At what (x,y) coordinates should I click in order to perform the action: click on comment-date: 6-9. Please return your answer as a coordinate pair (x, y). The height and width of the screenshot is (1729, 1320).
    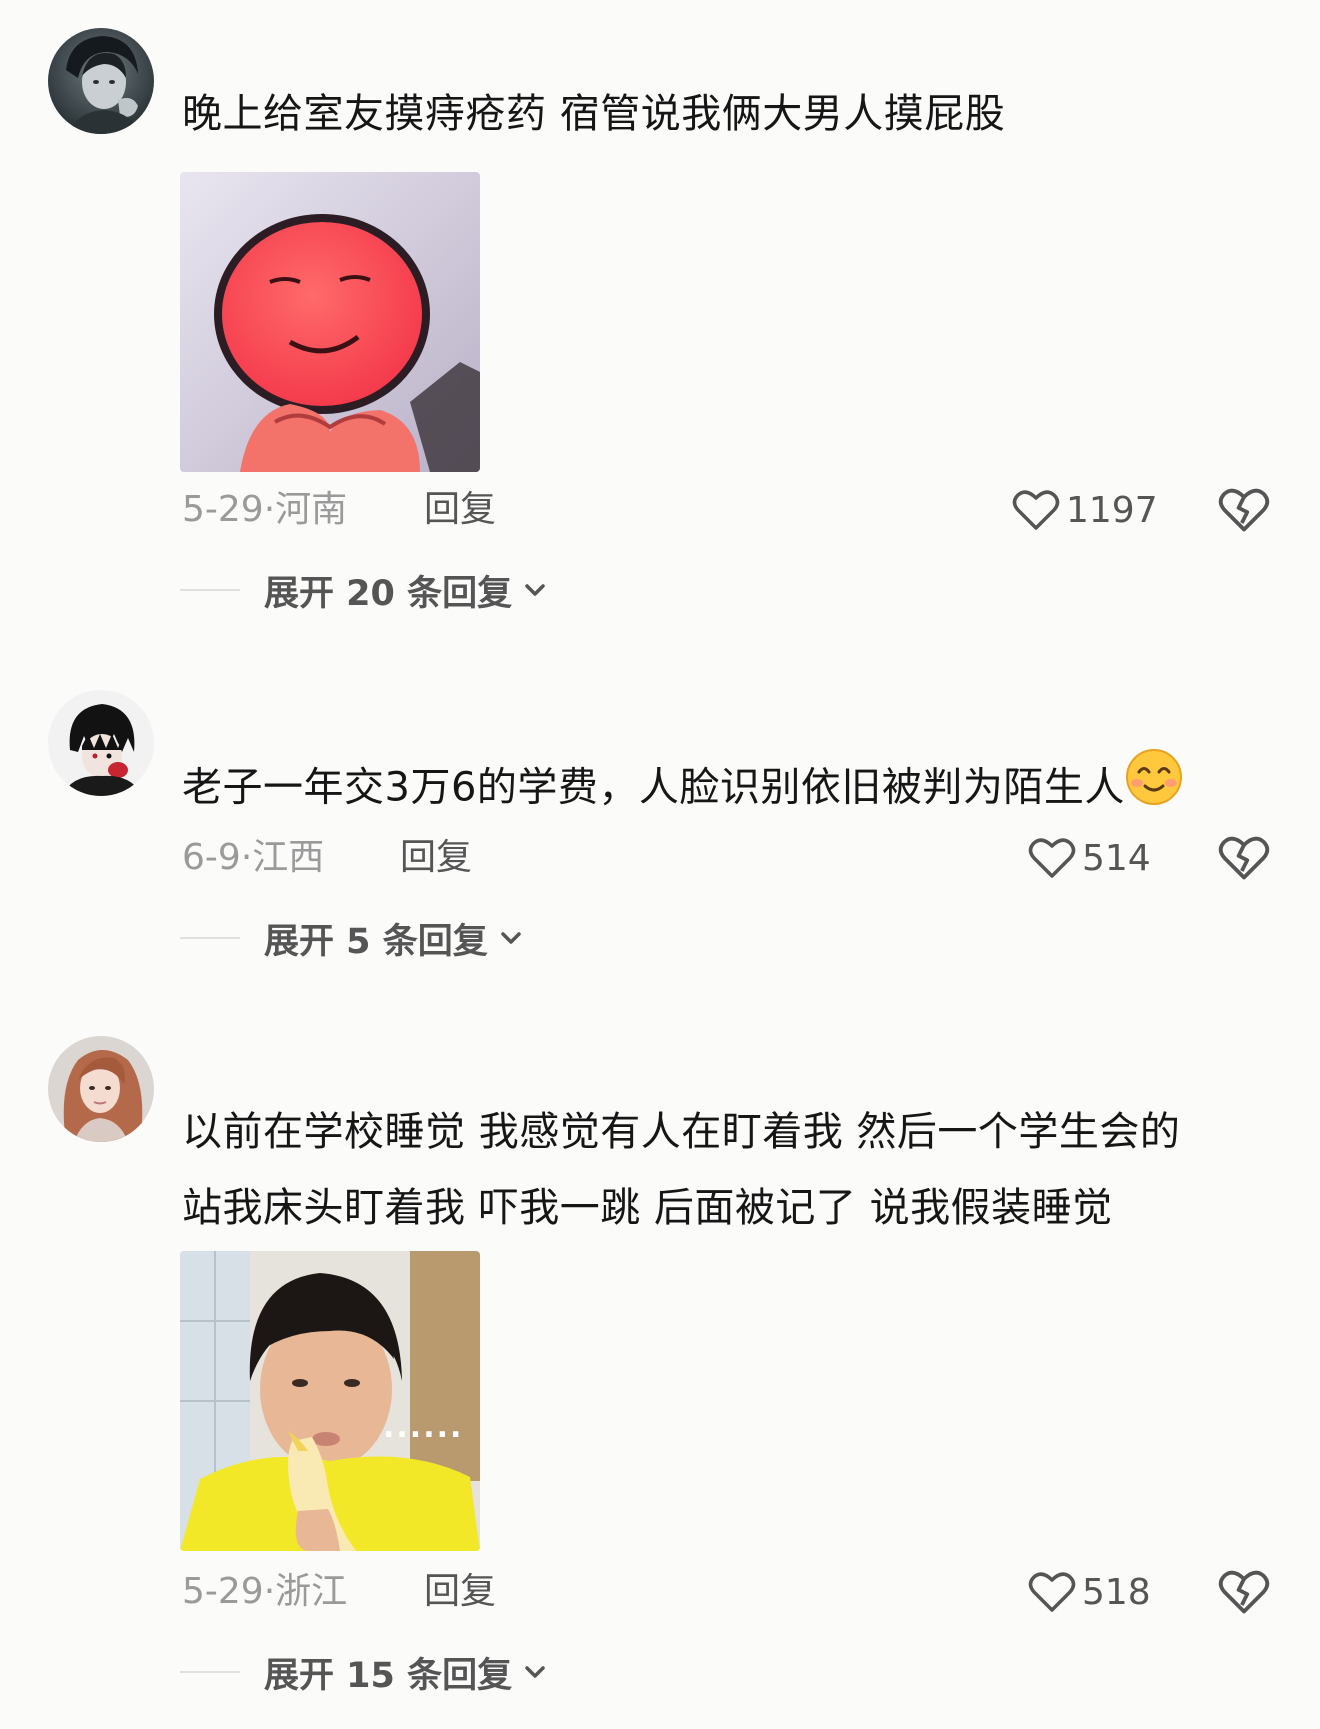
    Looking at the image, I should click on (211, 857).